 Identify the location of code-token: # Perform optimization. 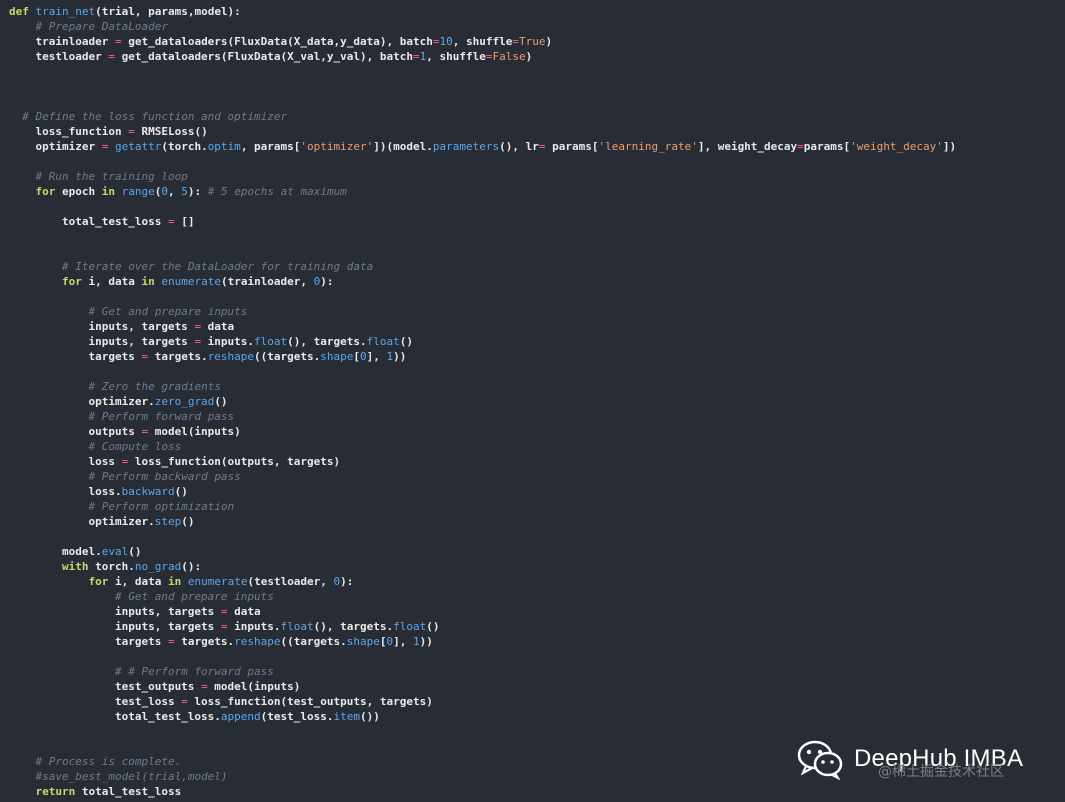
(161, 506).